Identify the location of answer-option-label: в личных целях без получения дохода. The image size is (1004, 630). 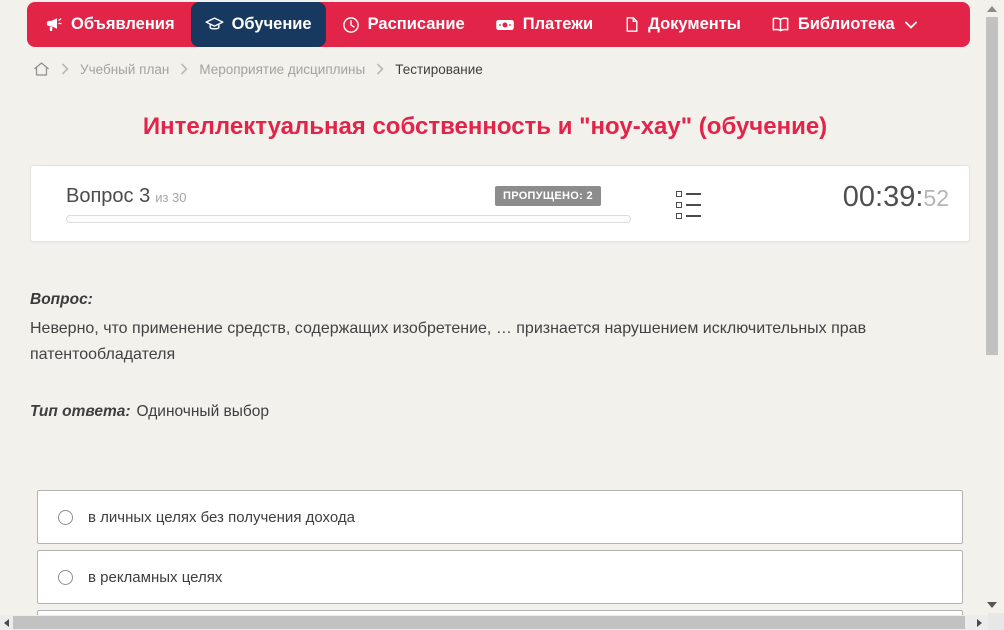
(221, 517).